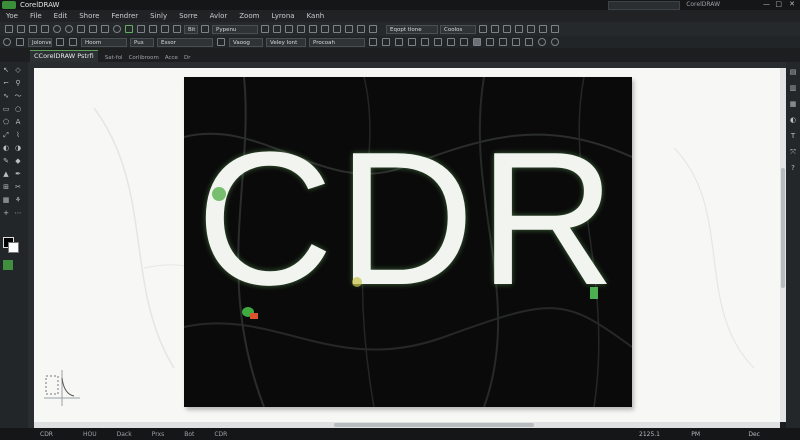  Describe the element at coordinates (18, 213) in the screenshot. I see `more-tools-icon: ⋯` at that location.